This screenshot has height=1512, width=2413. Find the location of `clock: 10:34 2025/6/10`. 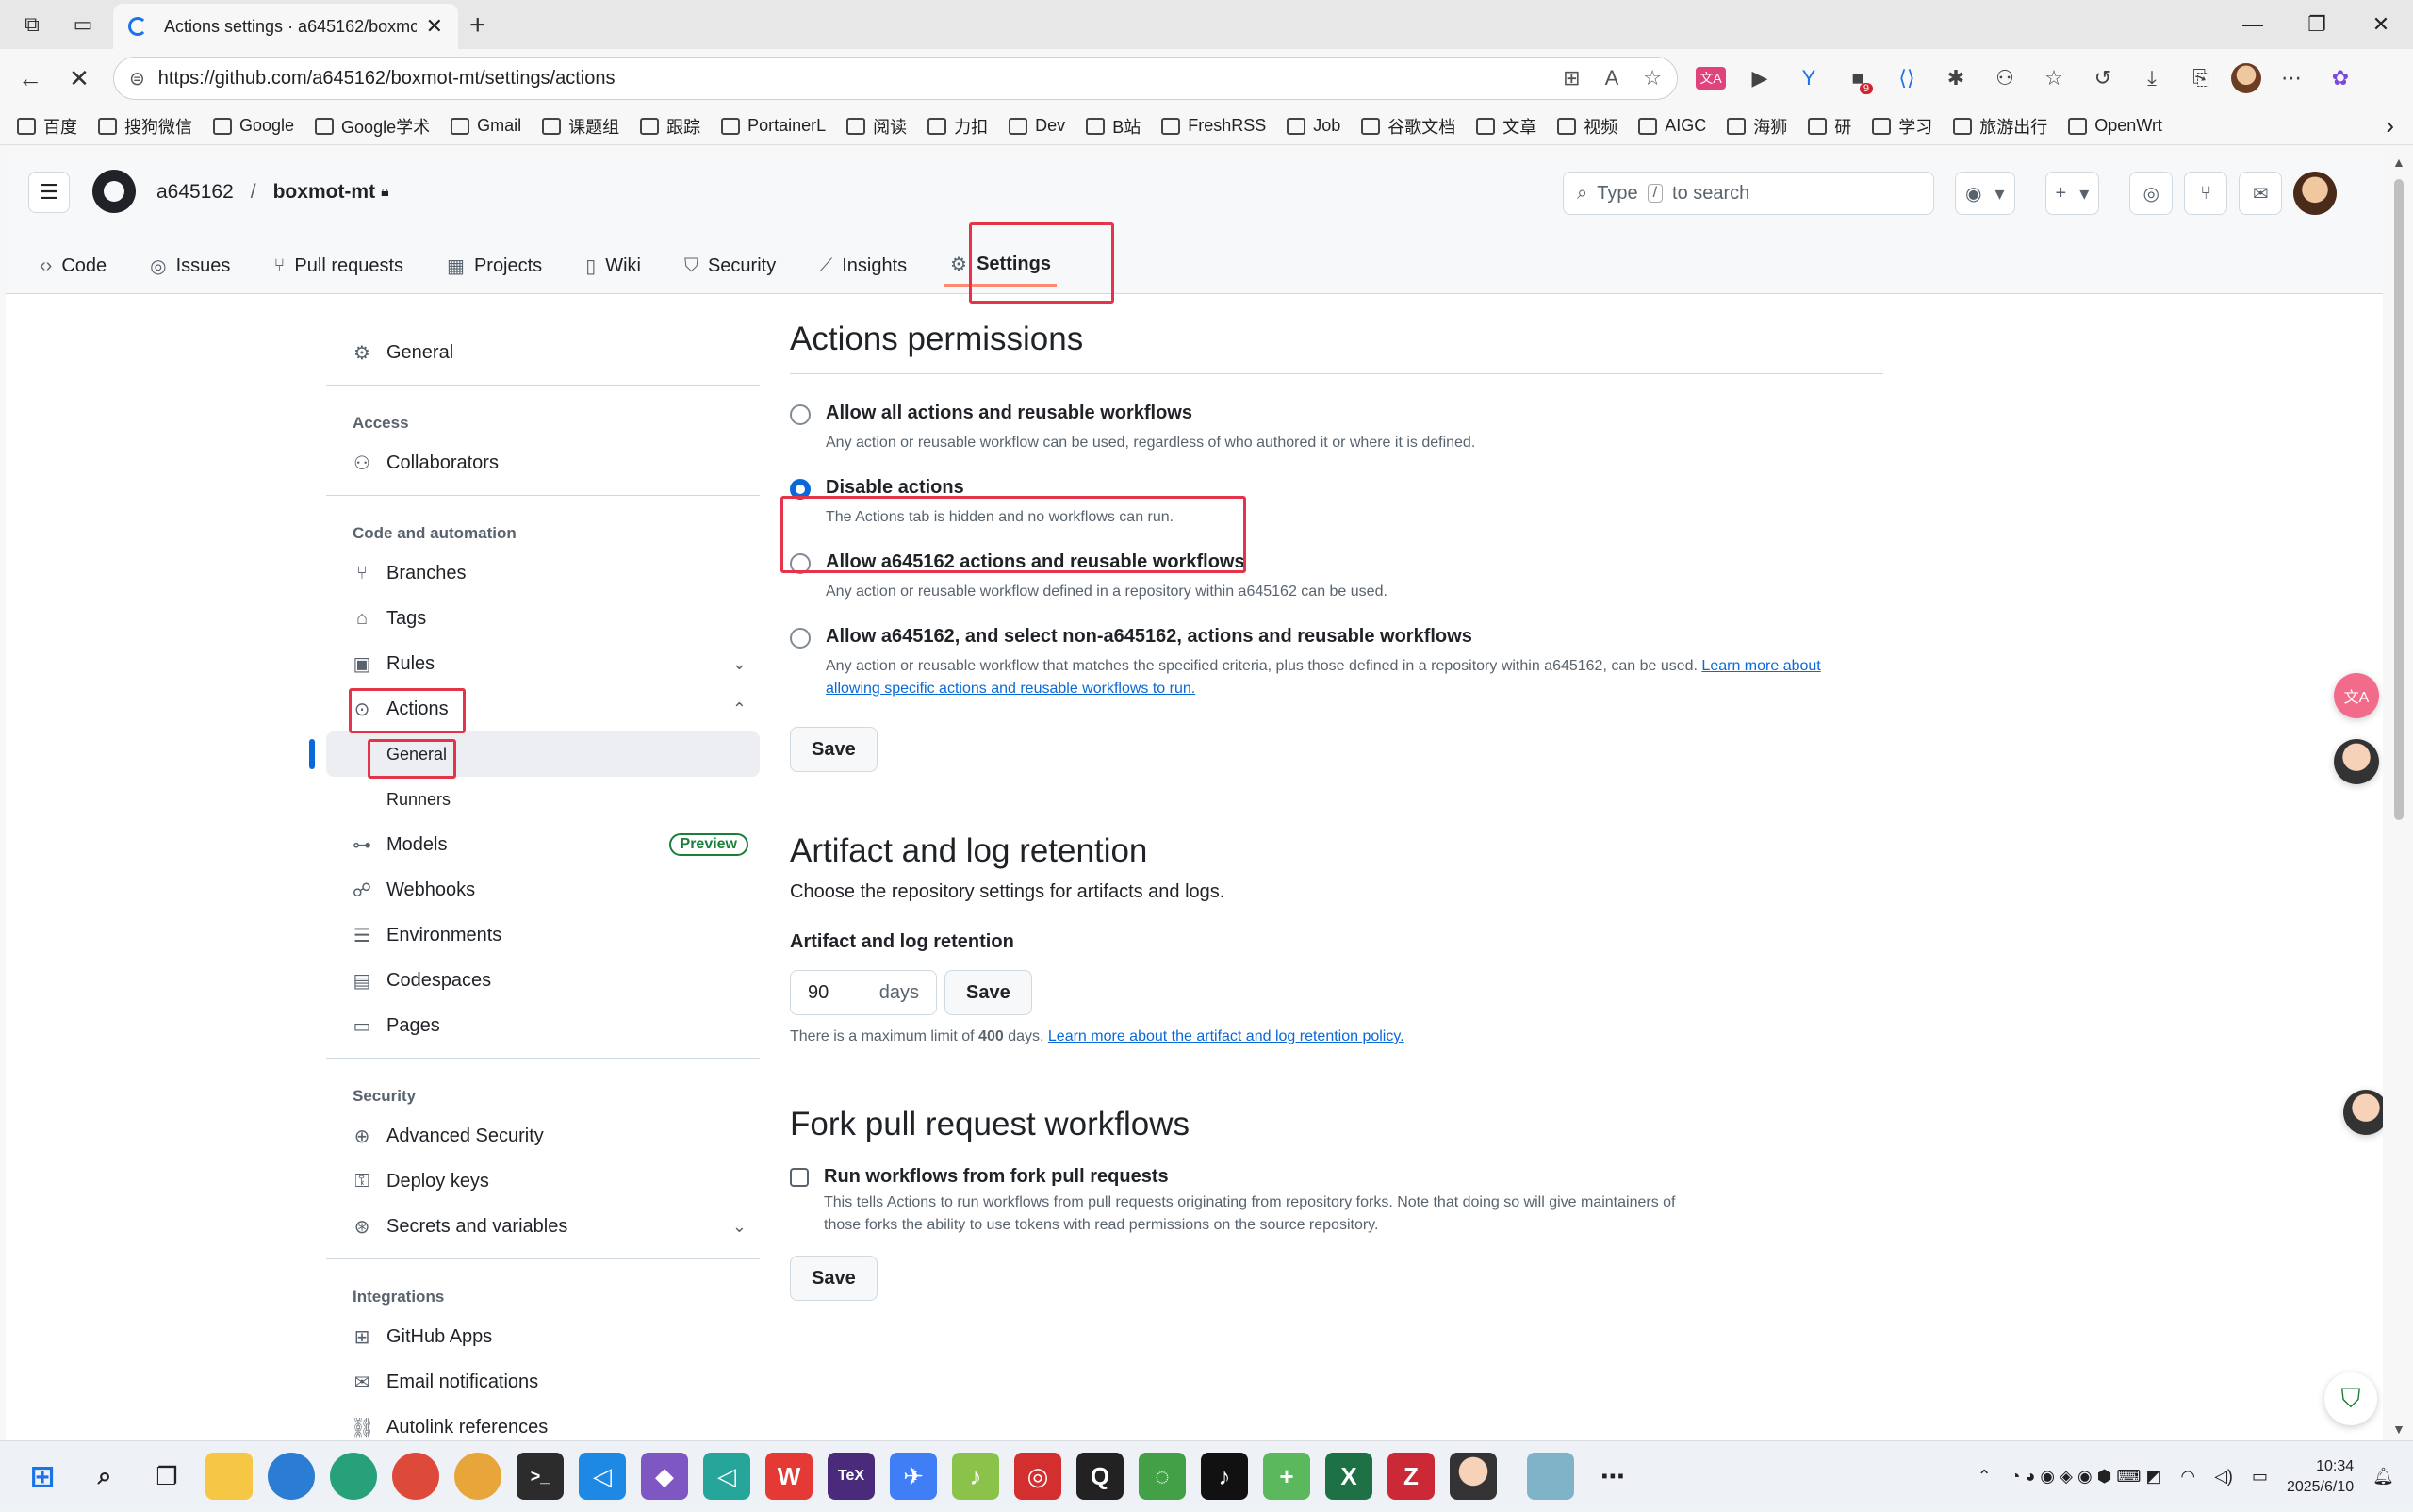

clock: 10:34 2025/6/10 is located at coordinates (2321, 1477).